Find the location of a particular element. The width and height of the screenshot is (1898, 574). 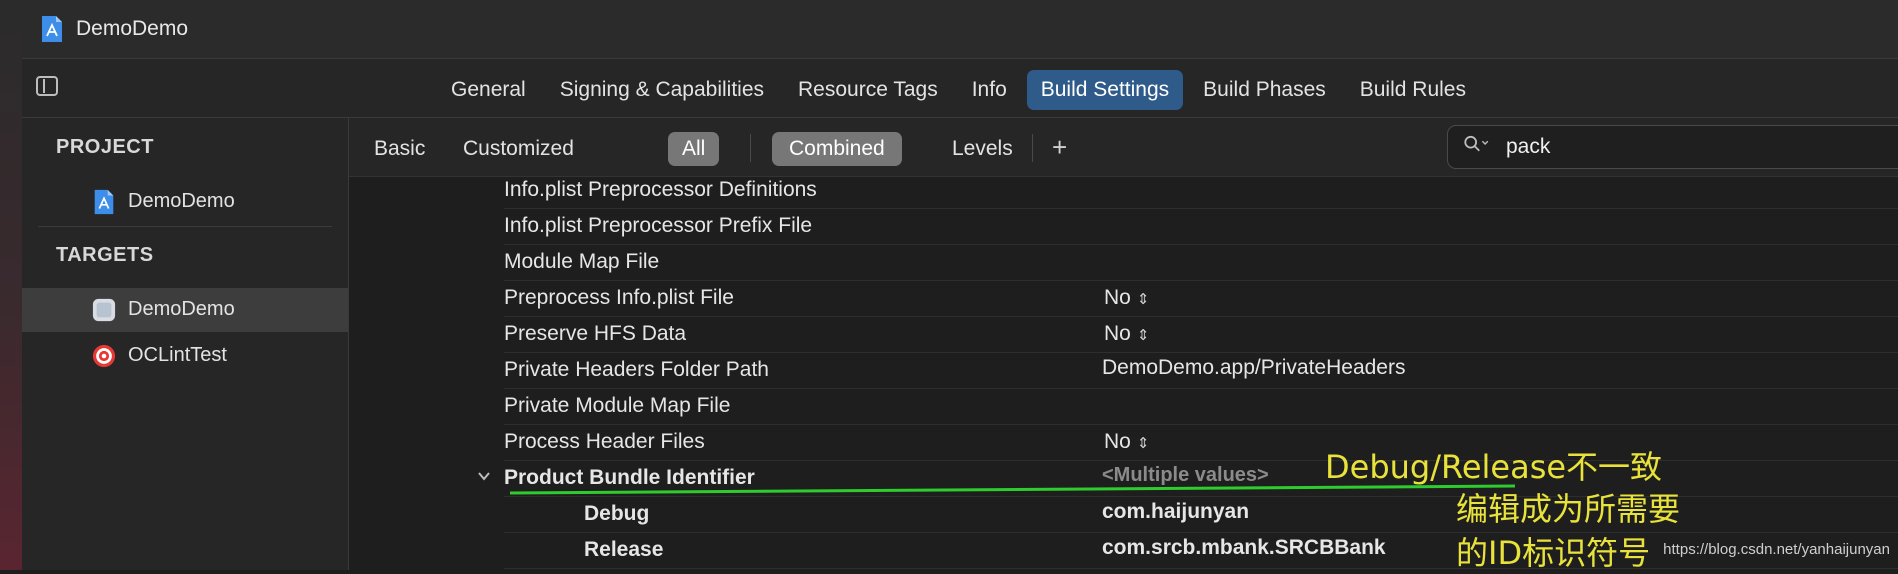

setting-name: Info.plist Preprocessor Definitions is located at coordinates (660, 189).